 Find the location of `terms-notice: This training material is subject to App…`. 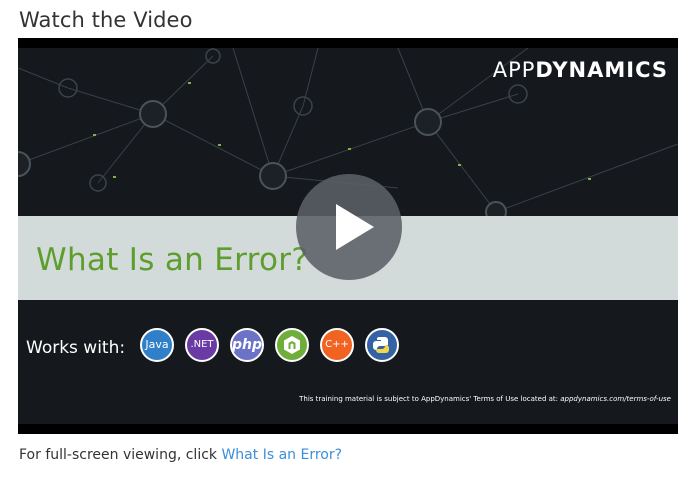

terms-notice: This training material is subject to App… is located at coordinates (485, 399).